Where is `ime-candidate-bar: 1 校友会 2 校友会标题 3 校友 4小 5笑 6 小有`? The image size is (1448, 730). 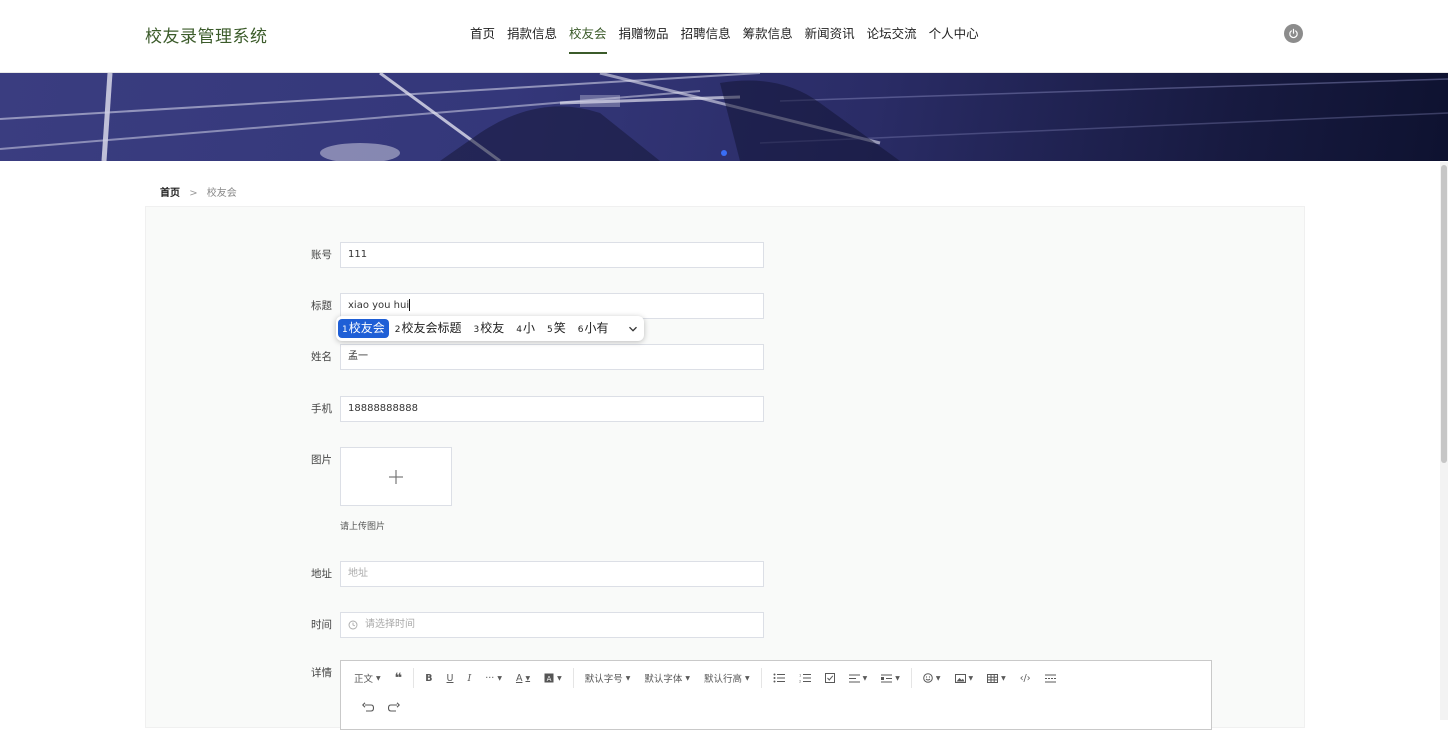
ime-candidate-bar: 1 校友会 2 校友会标题 3 校友 4小 5笑 6 小有 is located at coordinates (490, 328).